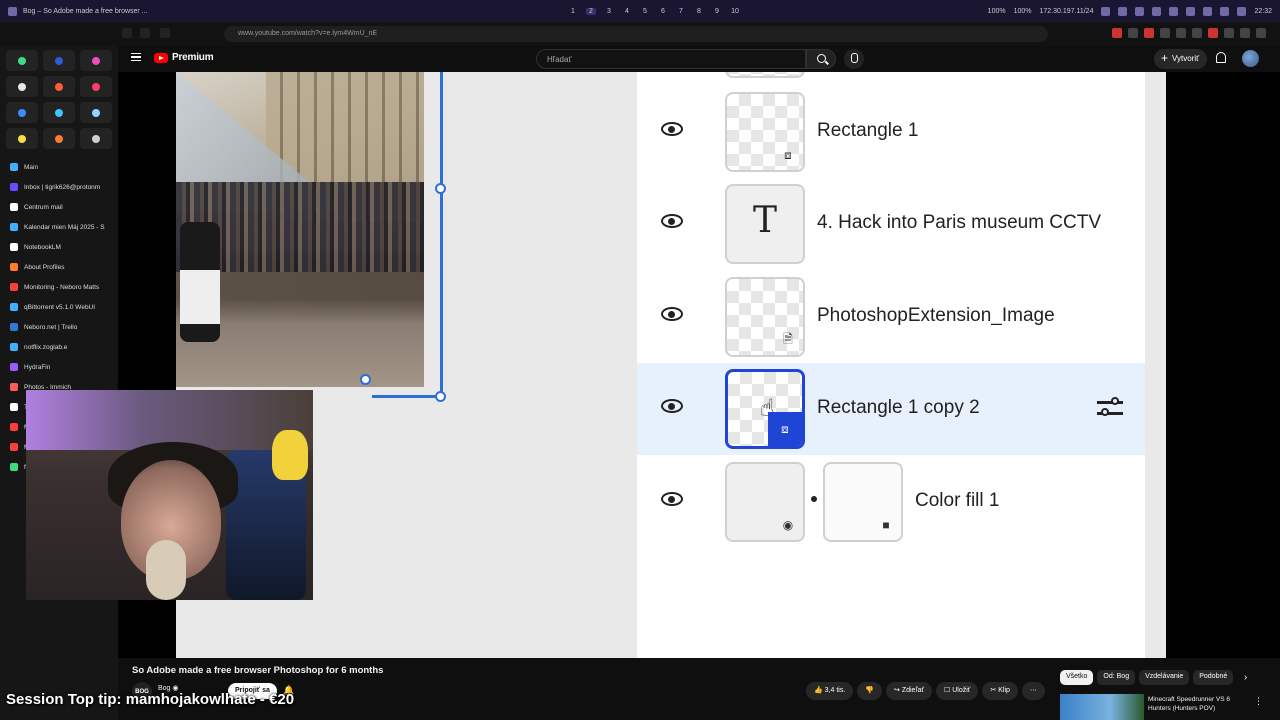  Describe the element at coordinates (663, 11) in the screenshot. I see `workspace-6: 6` at that location.